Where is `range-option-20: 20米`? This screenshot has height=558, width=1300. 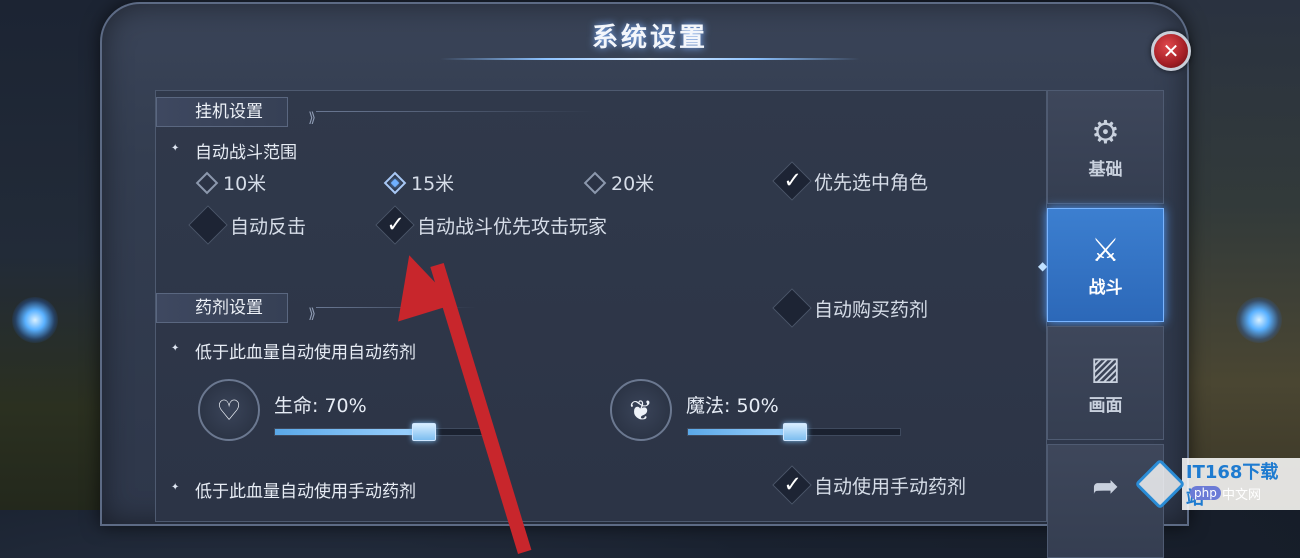
range-option-20: 20米 is located at coordinates (619, 182).